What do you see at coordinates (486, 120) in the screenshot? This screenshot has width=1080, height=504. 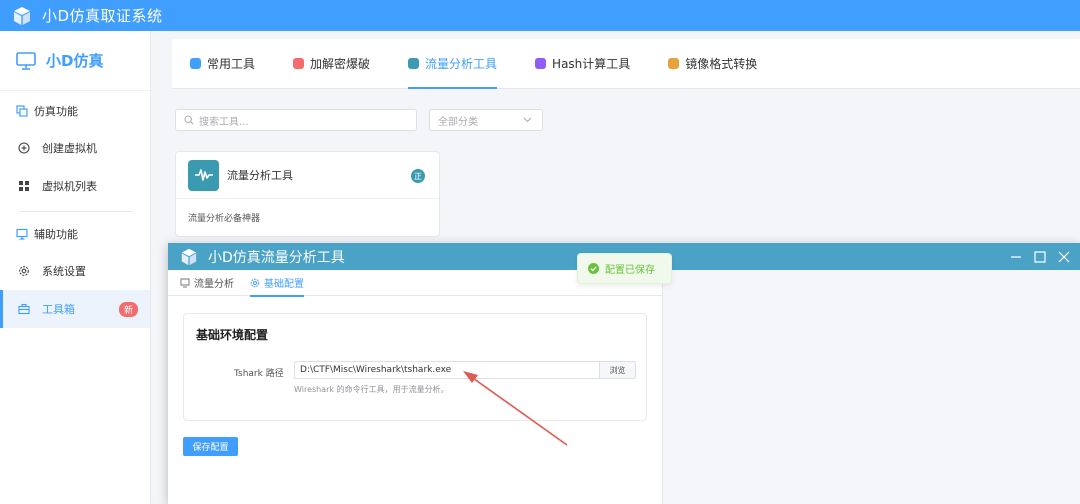 I see `category-select: 全部分类` at bounding box center [486, 120].